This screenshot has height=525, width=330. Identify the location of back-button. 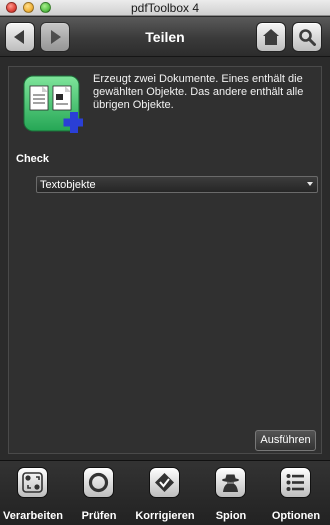
(20, 37).